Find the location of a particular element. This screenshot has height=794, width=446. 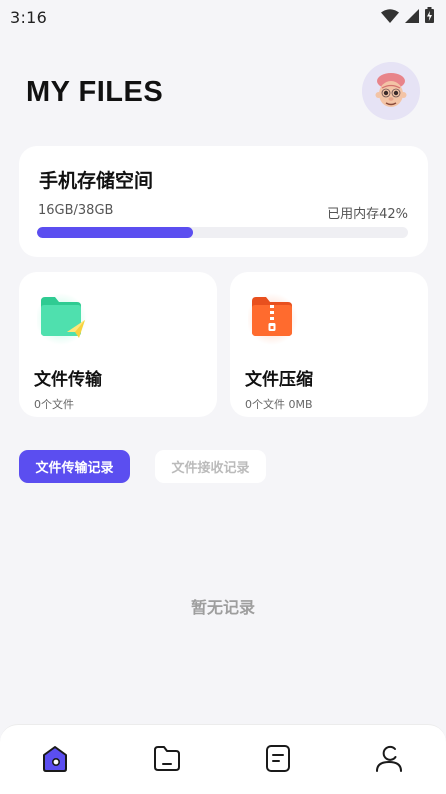

storage-card: 手机存储空间 16GB/38GB 已用内存42% is located at coordinates (223, 201).